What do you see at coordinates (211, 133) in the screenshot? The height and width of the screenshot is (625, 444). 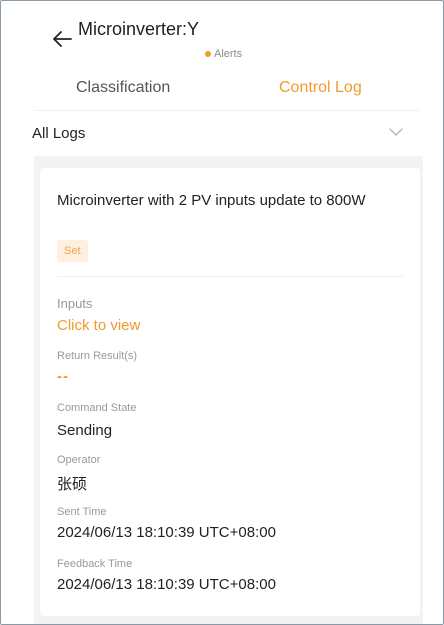 I see `log-filter-dropdown: All Logs` at bounding box center [211, 133].